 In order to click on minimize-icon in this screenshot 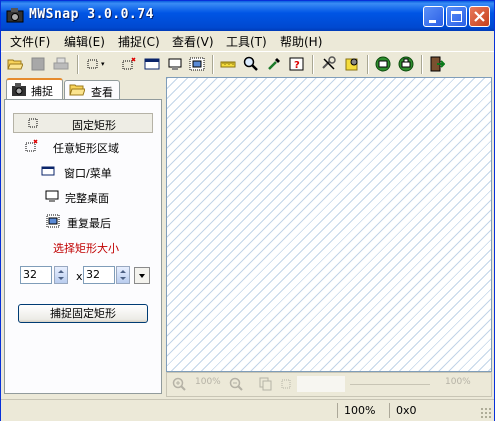, I will do `click(432, 21)`.